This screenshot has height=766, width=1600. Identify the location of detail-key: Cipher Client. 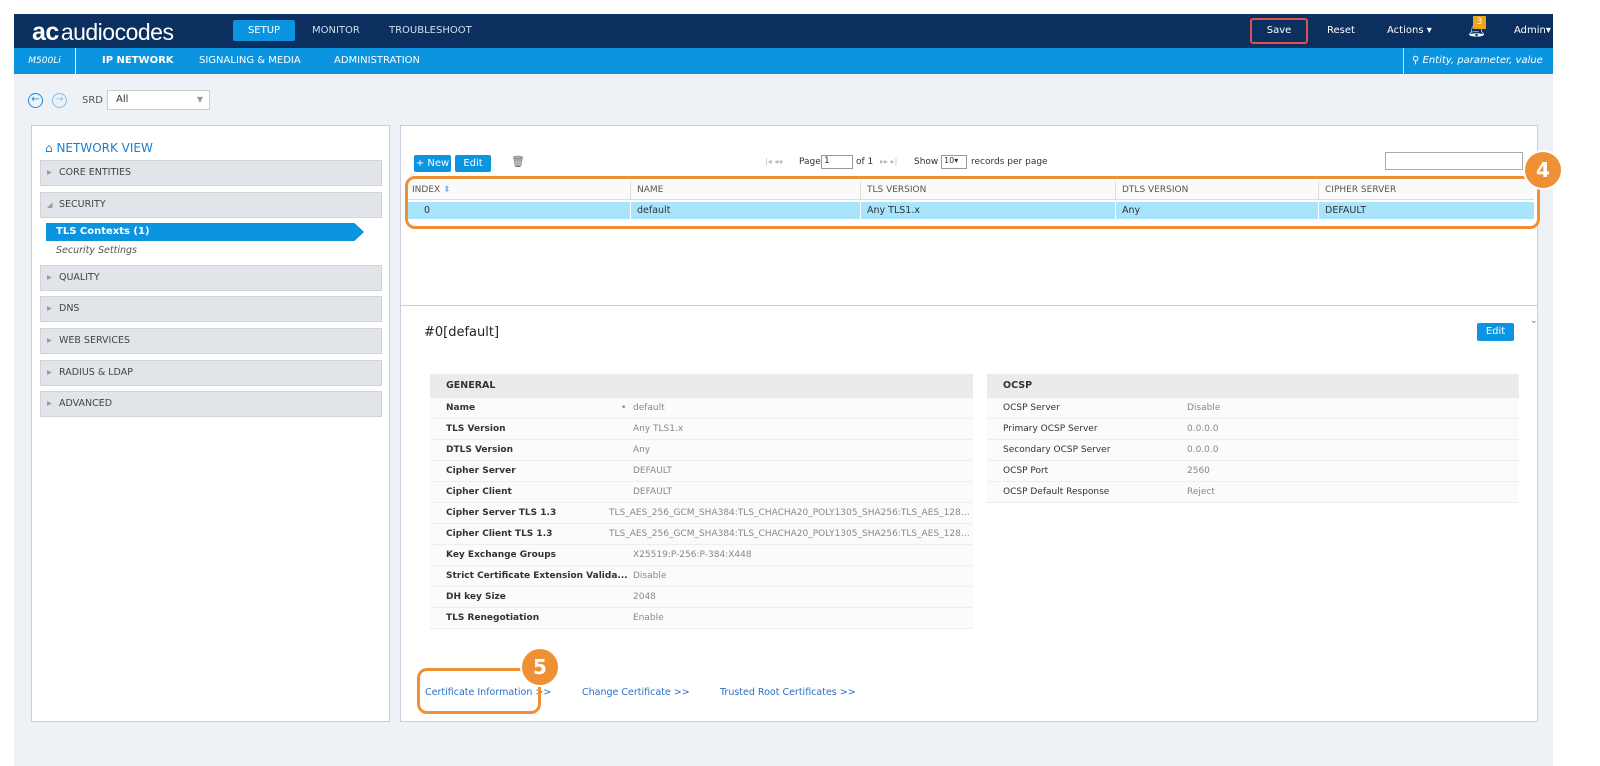
(479, 492).